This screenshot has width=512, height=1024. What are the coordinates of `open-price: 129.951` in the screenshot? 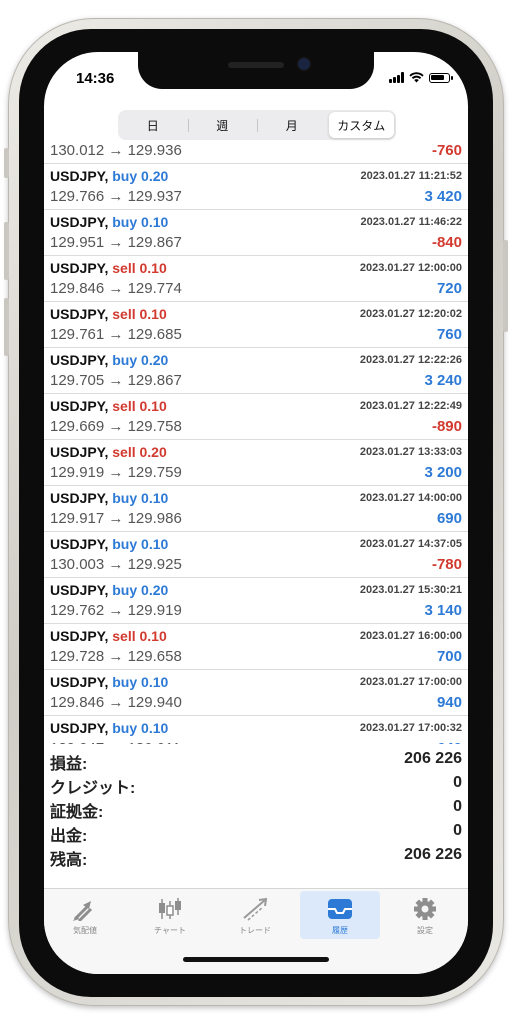 It's located at (77, 242).